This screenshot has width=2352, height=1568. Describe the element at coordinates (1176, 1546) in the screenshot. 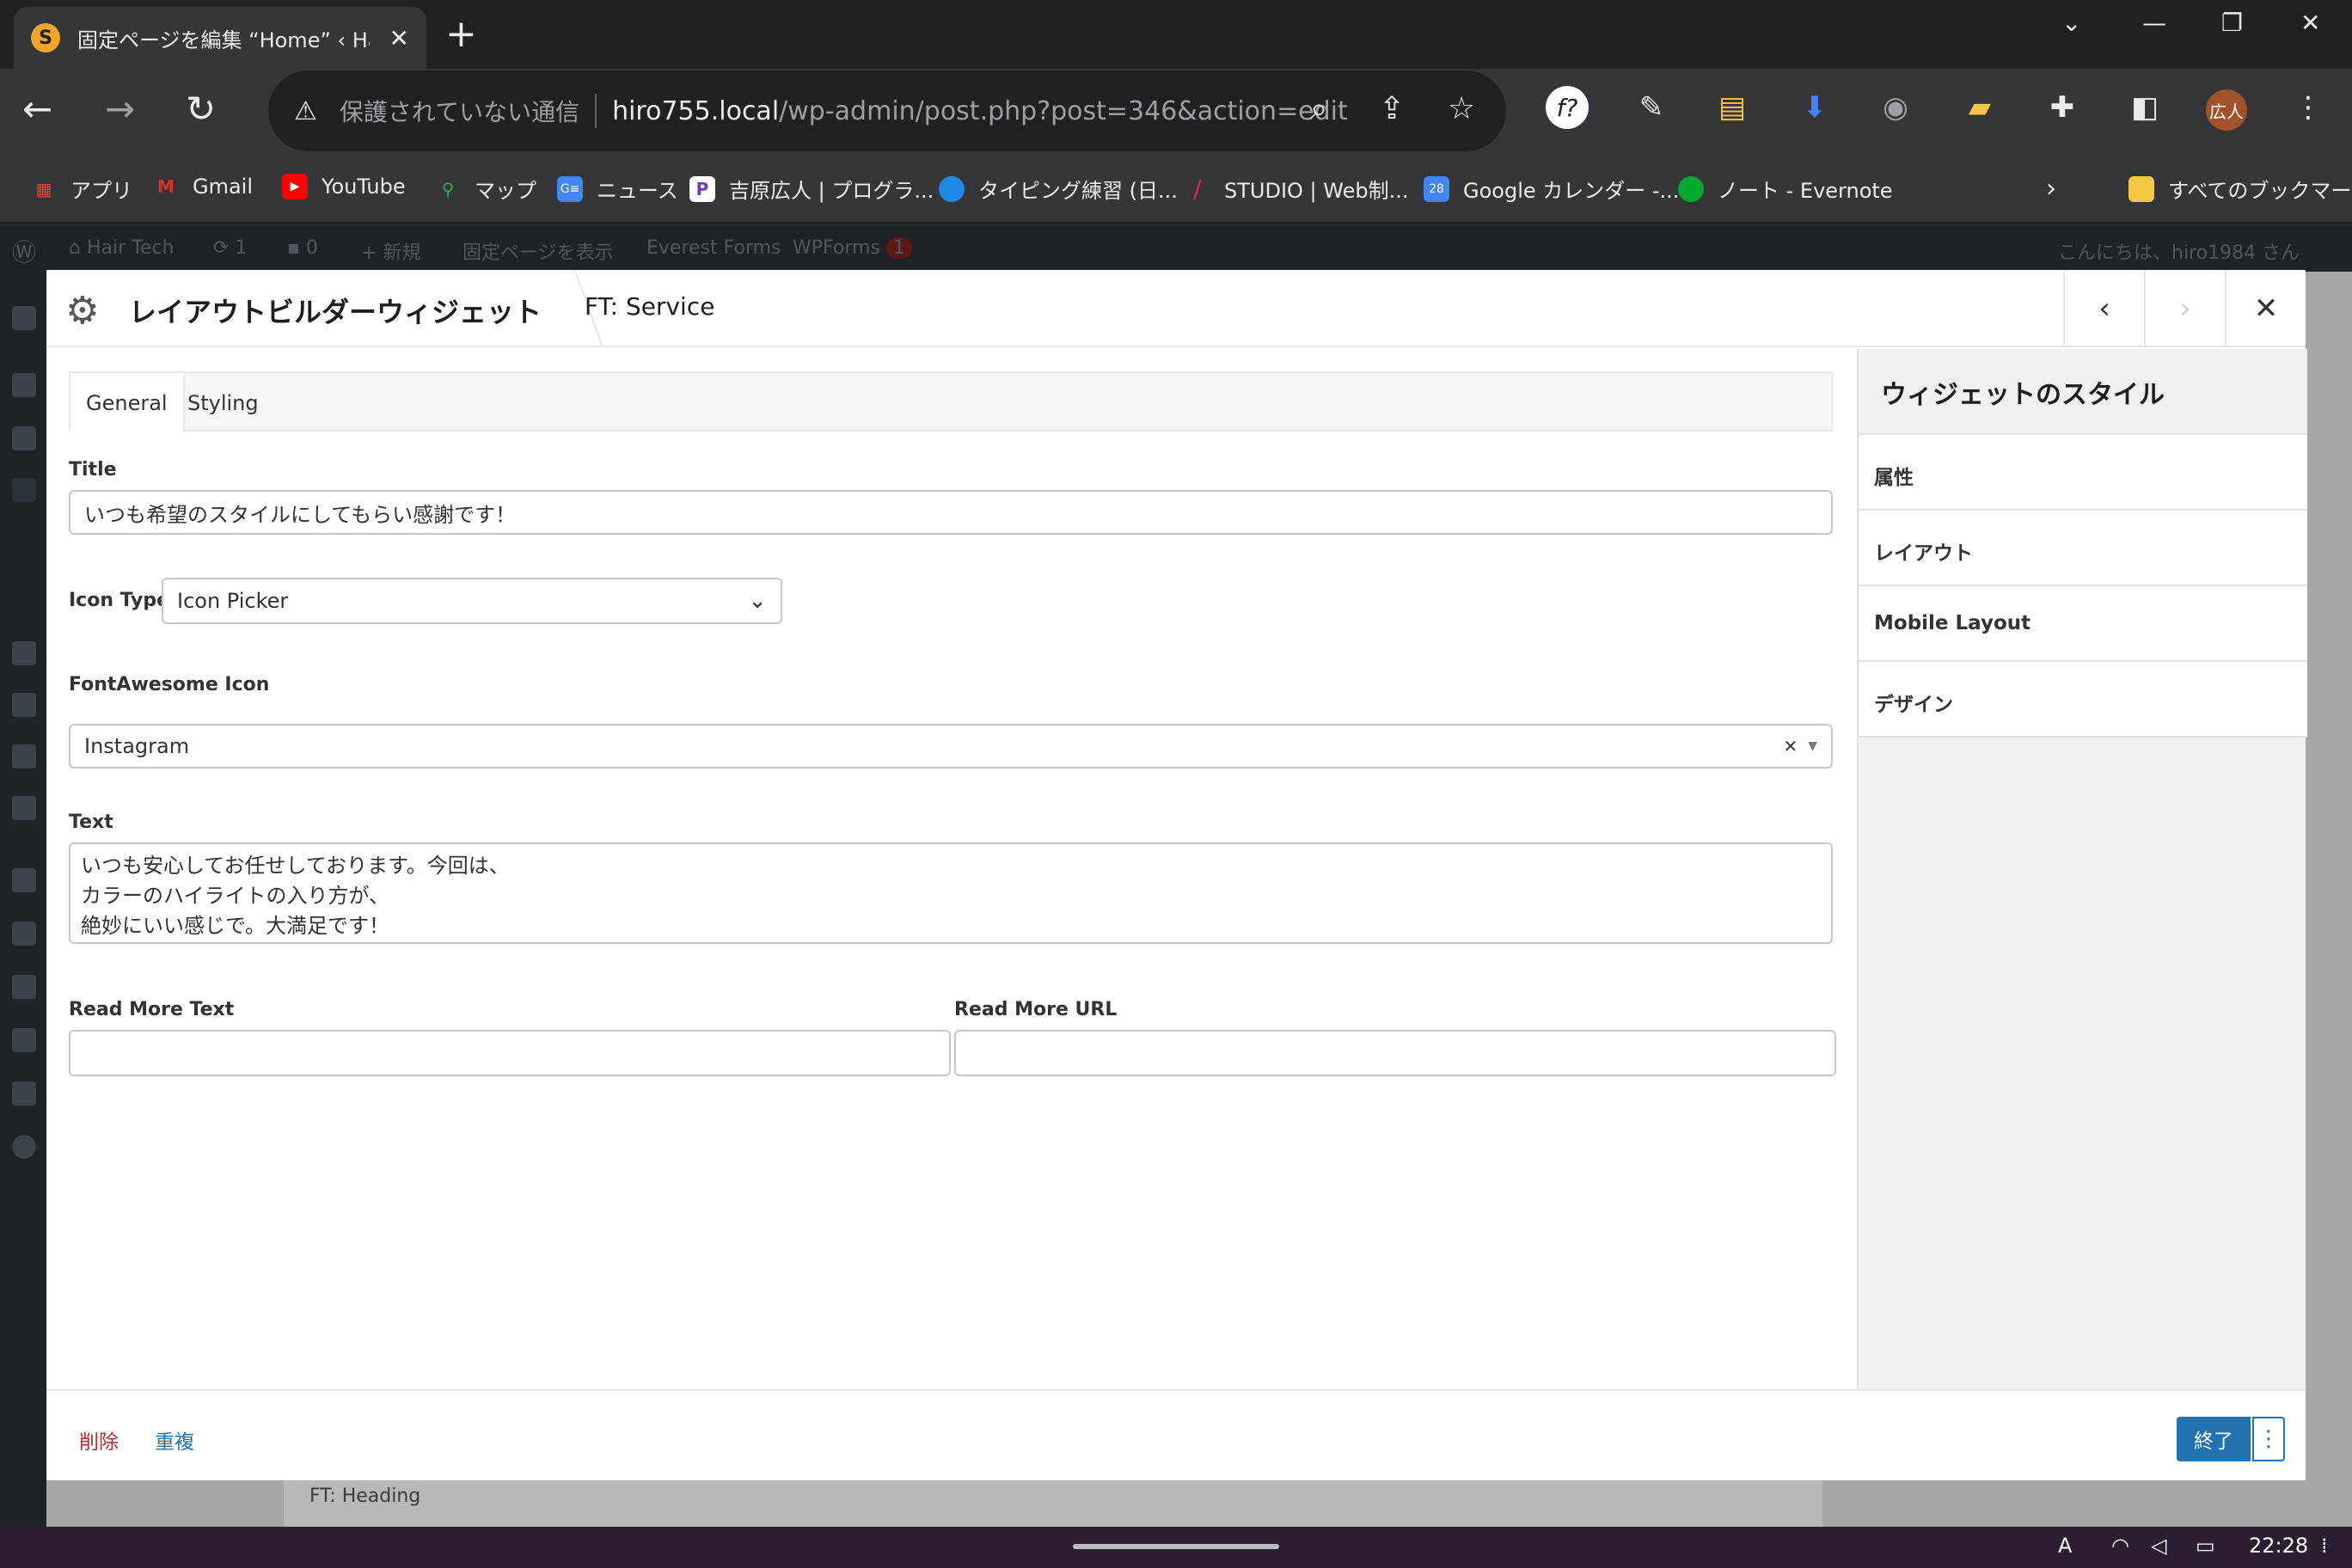

I see `home-handle` at that location.